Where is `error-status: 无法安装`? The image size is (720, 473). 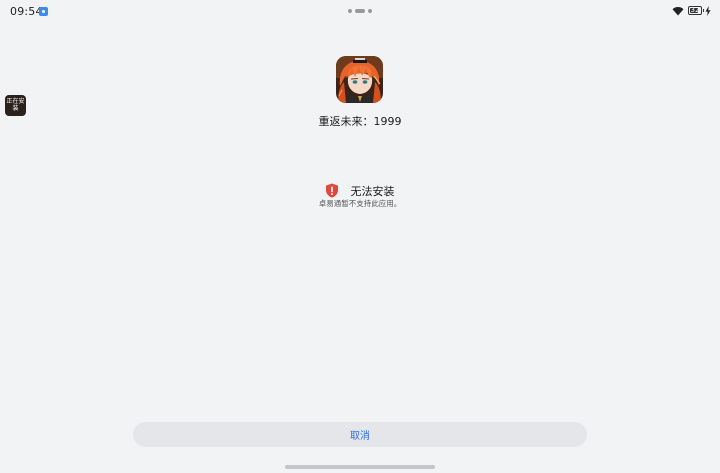 error-status: 无法安装 is located at coordinates (360, 189).